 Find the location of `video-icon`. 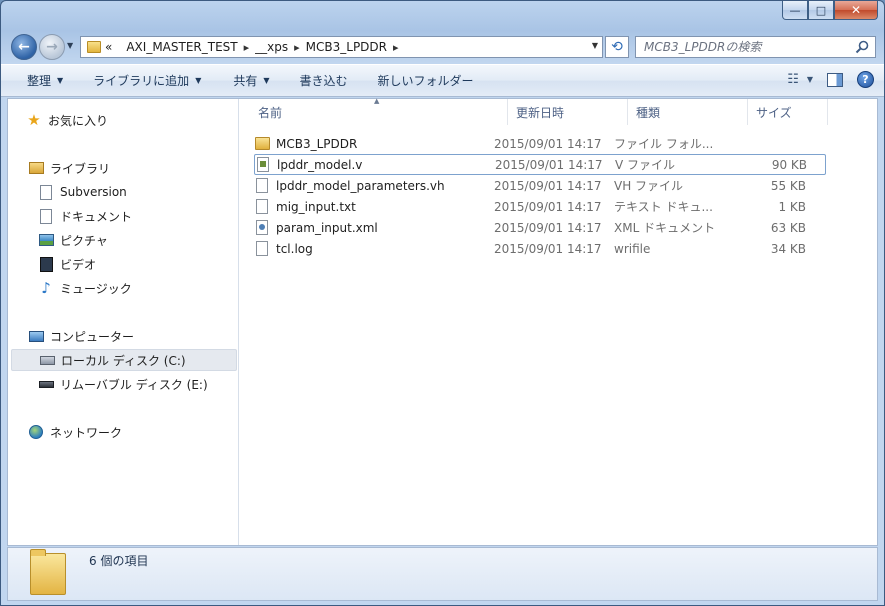

video-icon is located at coordinates (46, 264).